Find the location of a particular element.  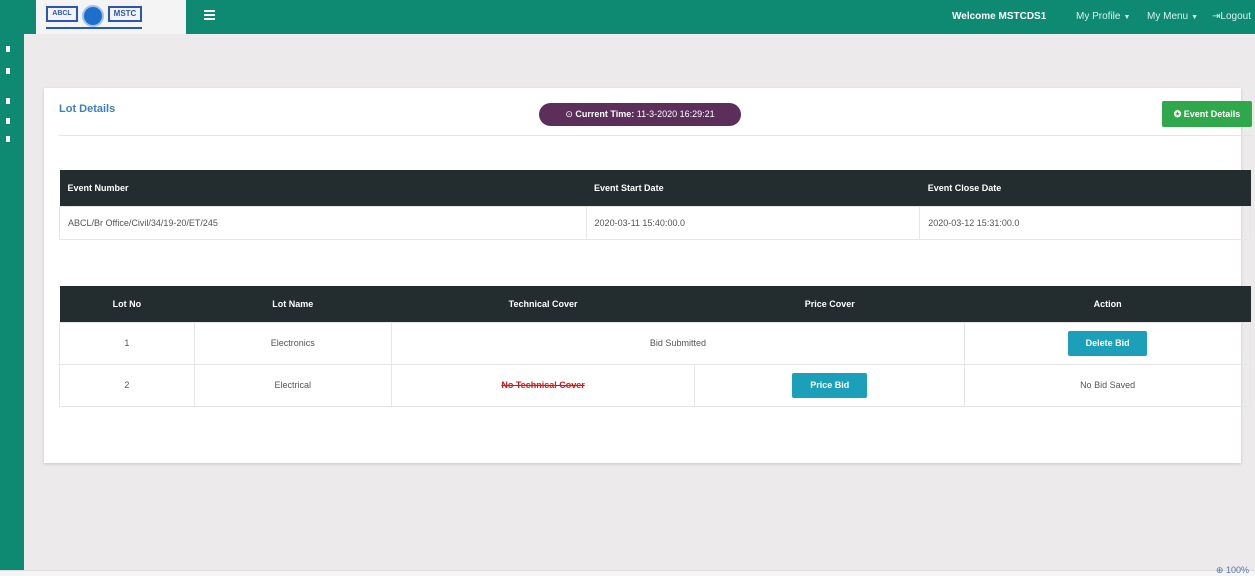

lot-no-cell: 1 is located at coordinates (127, 343).